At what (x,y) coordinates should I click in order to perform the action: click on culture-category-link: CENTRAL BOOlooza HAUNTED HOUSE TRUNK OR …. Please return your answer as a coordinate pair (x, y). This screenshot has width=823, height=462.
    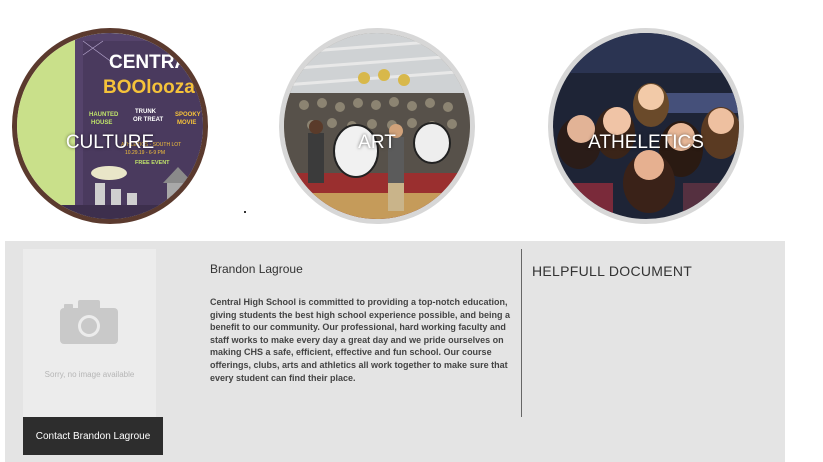
    Looking at the image, I should click on (110, 126).